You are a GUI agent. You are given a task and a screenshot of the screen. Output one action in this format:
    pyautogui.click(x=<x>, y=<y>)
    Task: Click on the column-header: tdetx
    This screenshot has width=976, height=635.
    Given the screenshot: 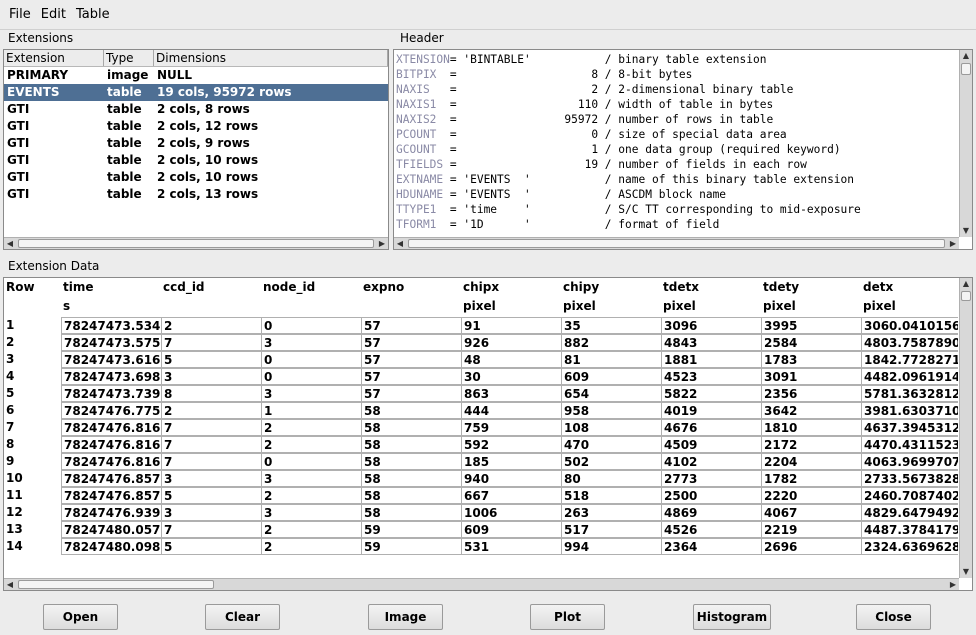 What is the action you would take?
    pyautogui.click(x=681, y=287)
    